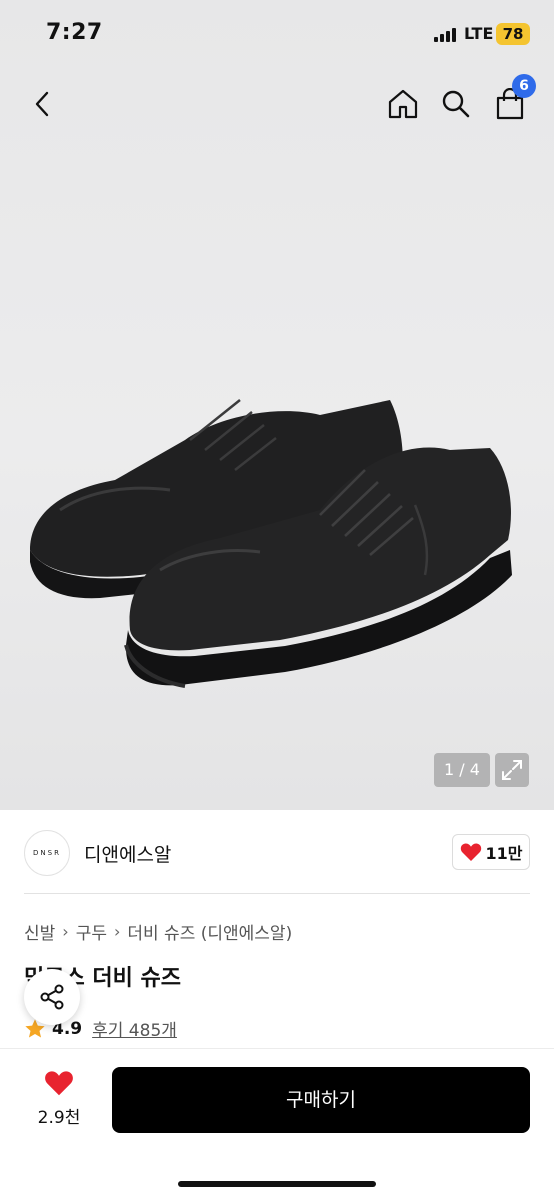 This screenshot has height=1200, width=554. Describe the element at coordinates (524, 86) in the screenshot. I see `cart-badge: 6` at that location.